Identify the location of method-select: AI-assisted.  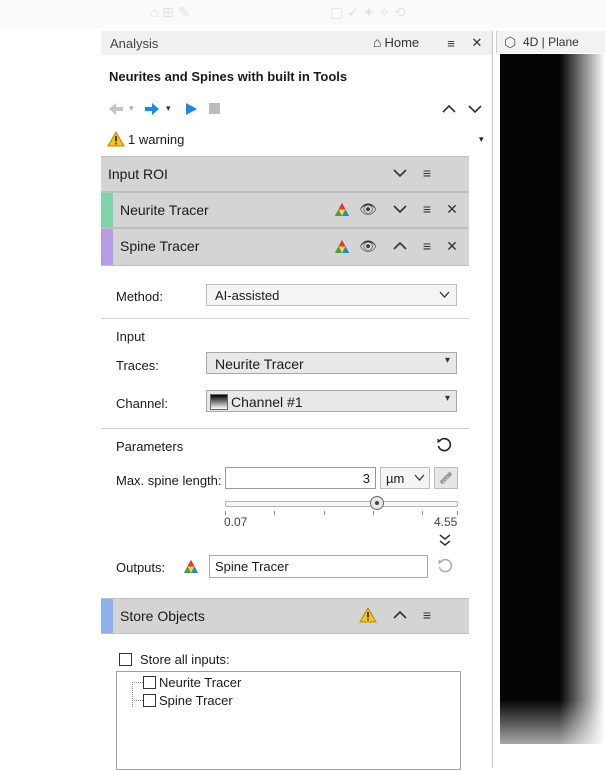
(331, 295).